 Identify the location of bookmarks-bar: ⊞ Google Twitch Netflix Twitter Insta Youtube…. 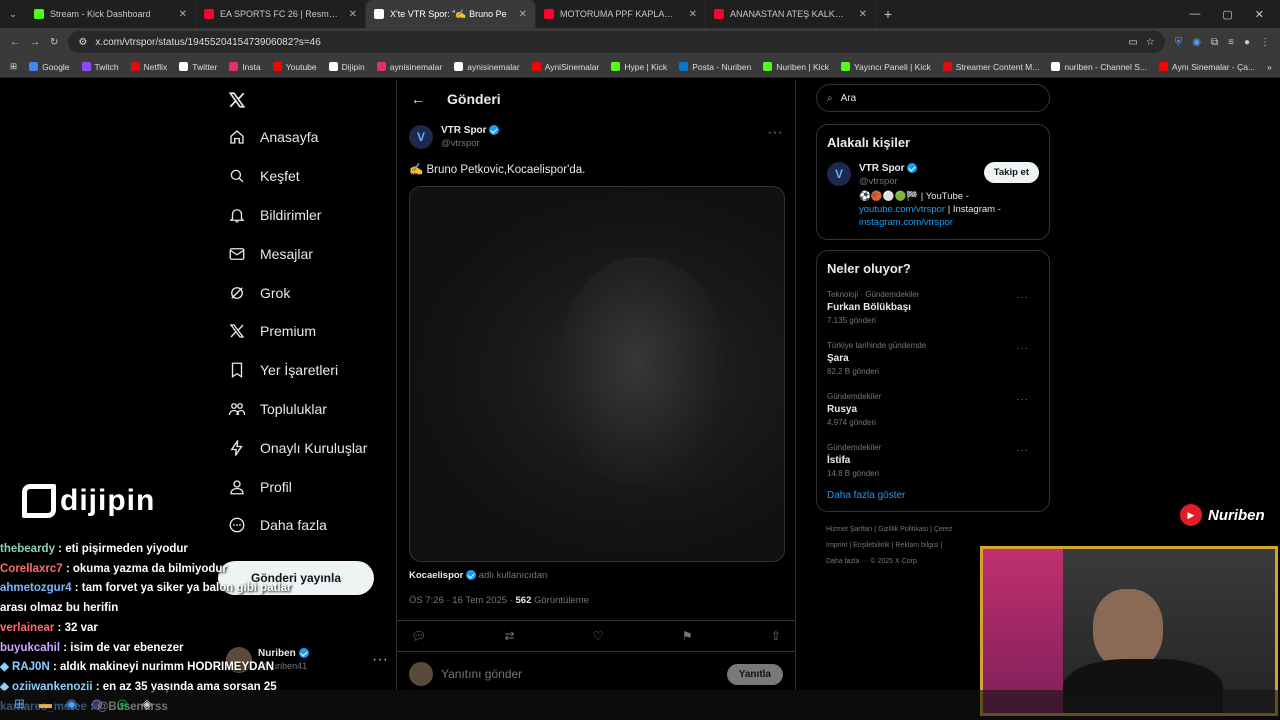
(640, 67).